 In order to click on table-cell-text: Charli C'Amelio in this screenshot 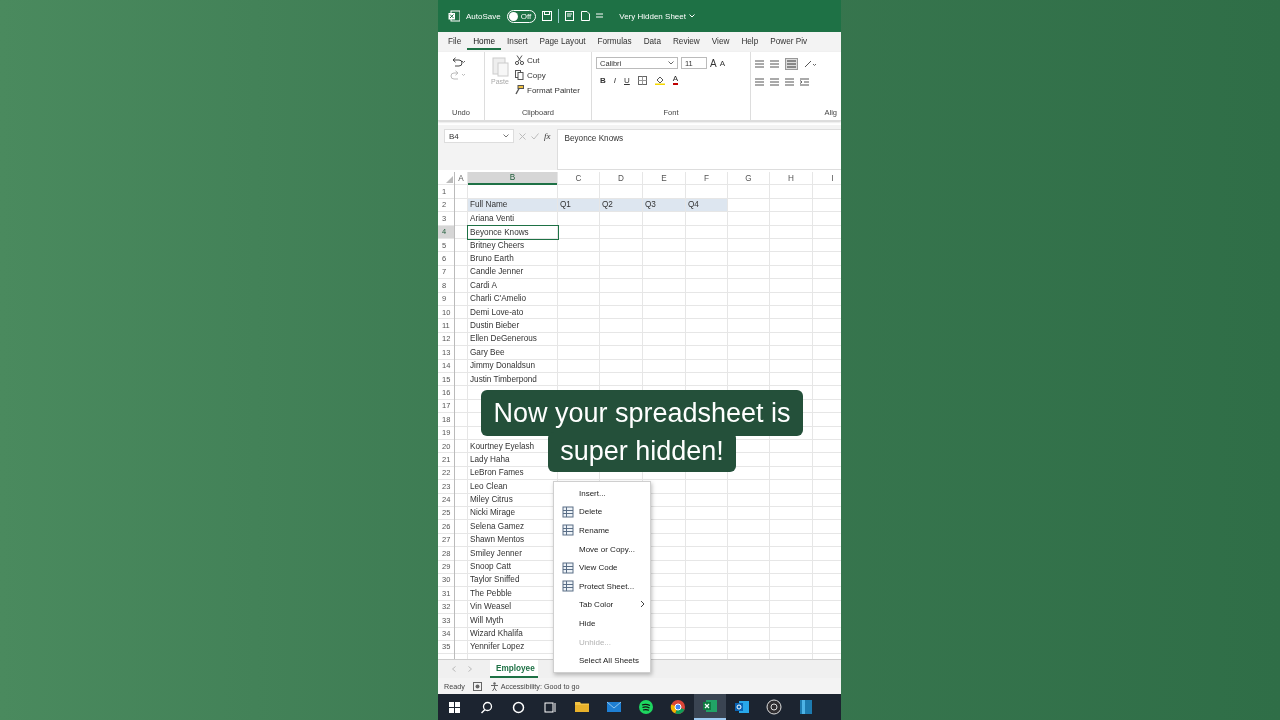, I will do `click(498, 299)`.